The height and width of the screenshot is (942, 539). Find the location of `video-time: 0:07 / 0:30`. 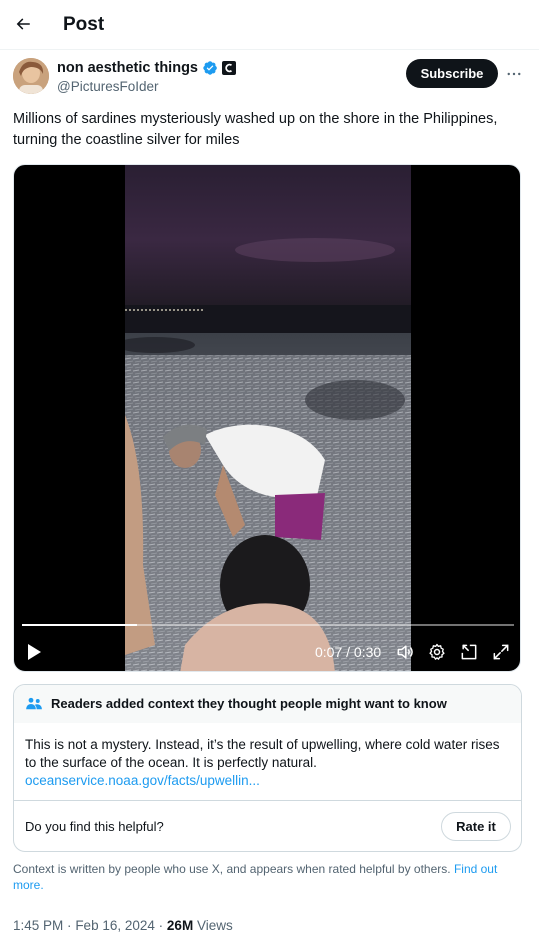

video-time: 0:07 / 0:30 is located at coordinates (348, 652).